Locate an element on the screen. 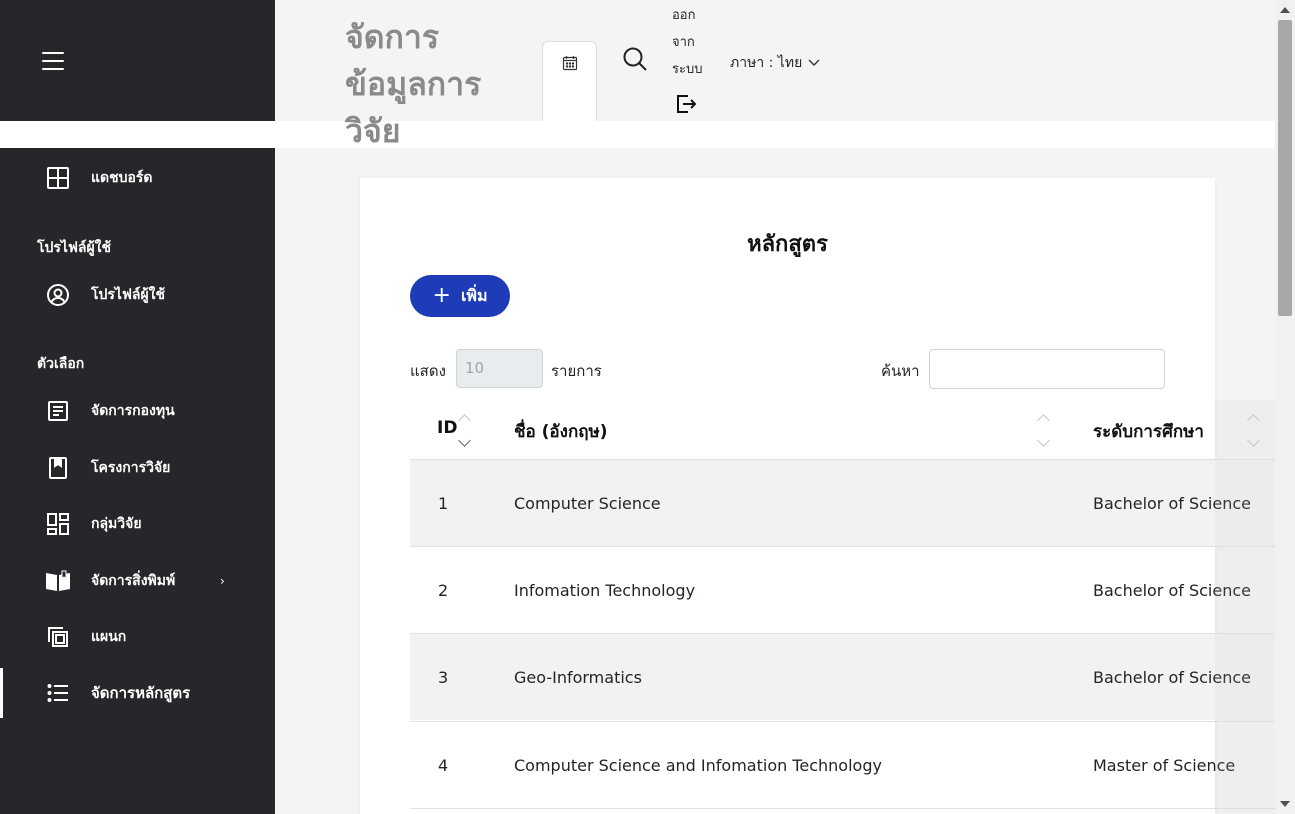 The image size is (1295, 814). sidebar-item-fund: จัดการกองทุน is located at coordinates (137, 411).